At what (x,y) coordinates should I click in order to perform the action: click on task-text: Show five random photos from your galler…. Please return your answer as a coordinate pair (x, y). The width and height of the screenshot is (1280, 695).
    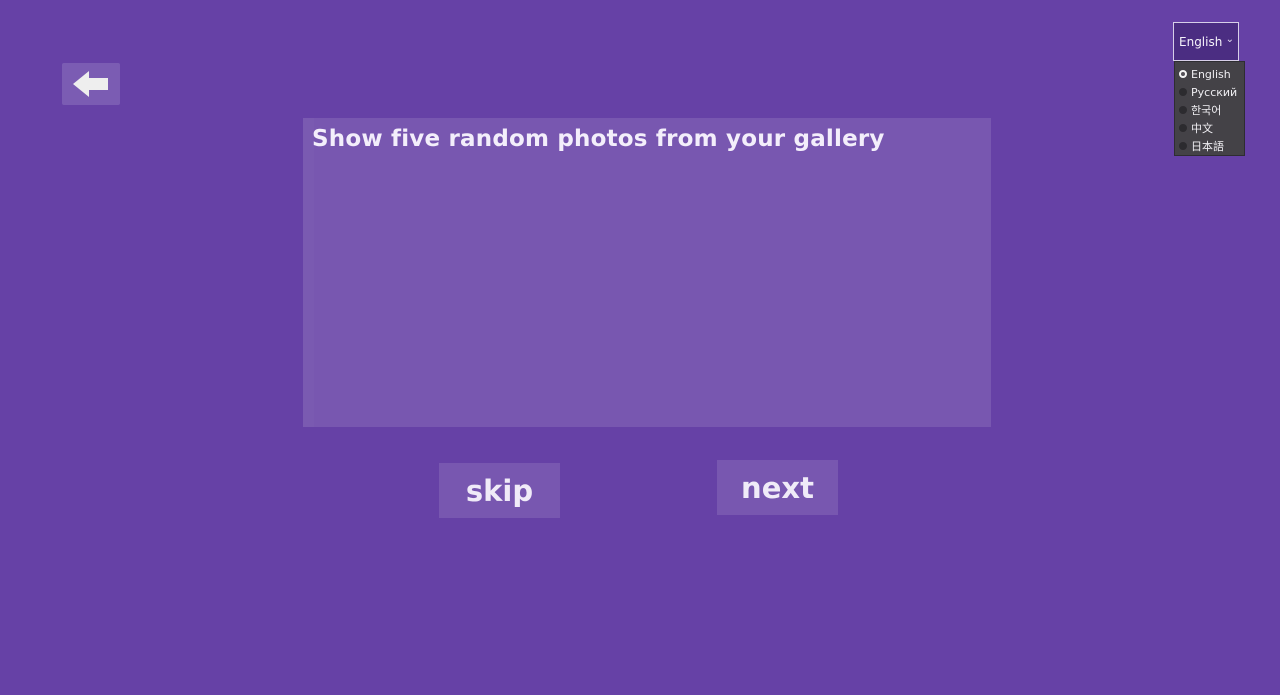
    Looking at the image, I should click on (598, 139).